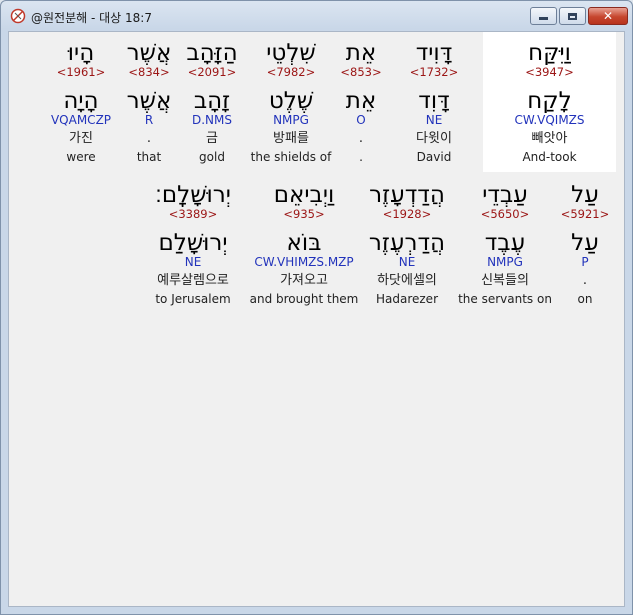 The height and width of the screenshot is (615, 633). What do you see at coordinates (434, 53) in the screenshot?
I see `hebrew-surface-word: דָּוִיד` at bounding box center [434, 53].